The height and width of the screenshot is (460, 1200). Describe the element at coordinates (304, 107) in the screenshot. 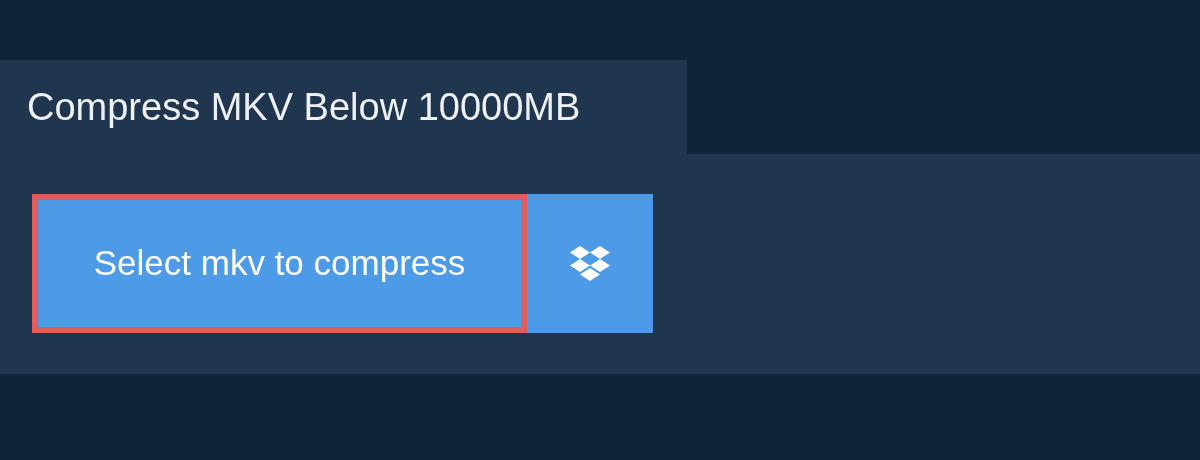

I see `tab-title: Compress MKV Below 10000MB` at that location.